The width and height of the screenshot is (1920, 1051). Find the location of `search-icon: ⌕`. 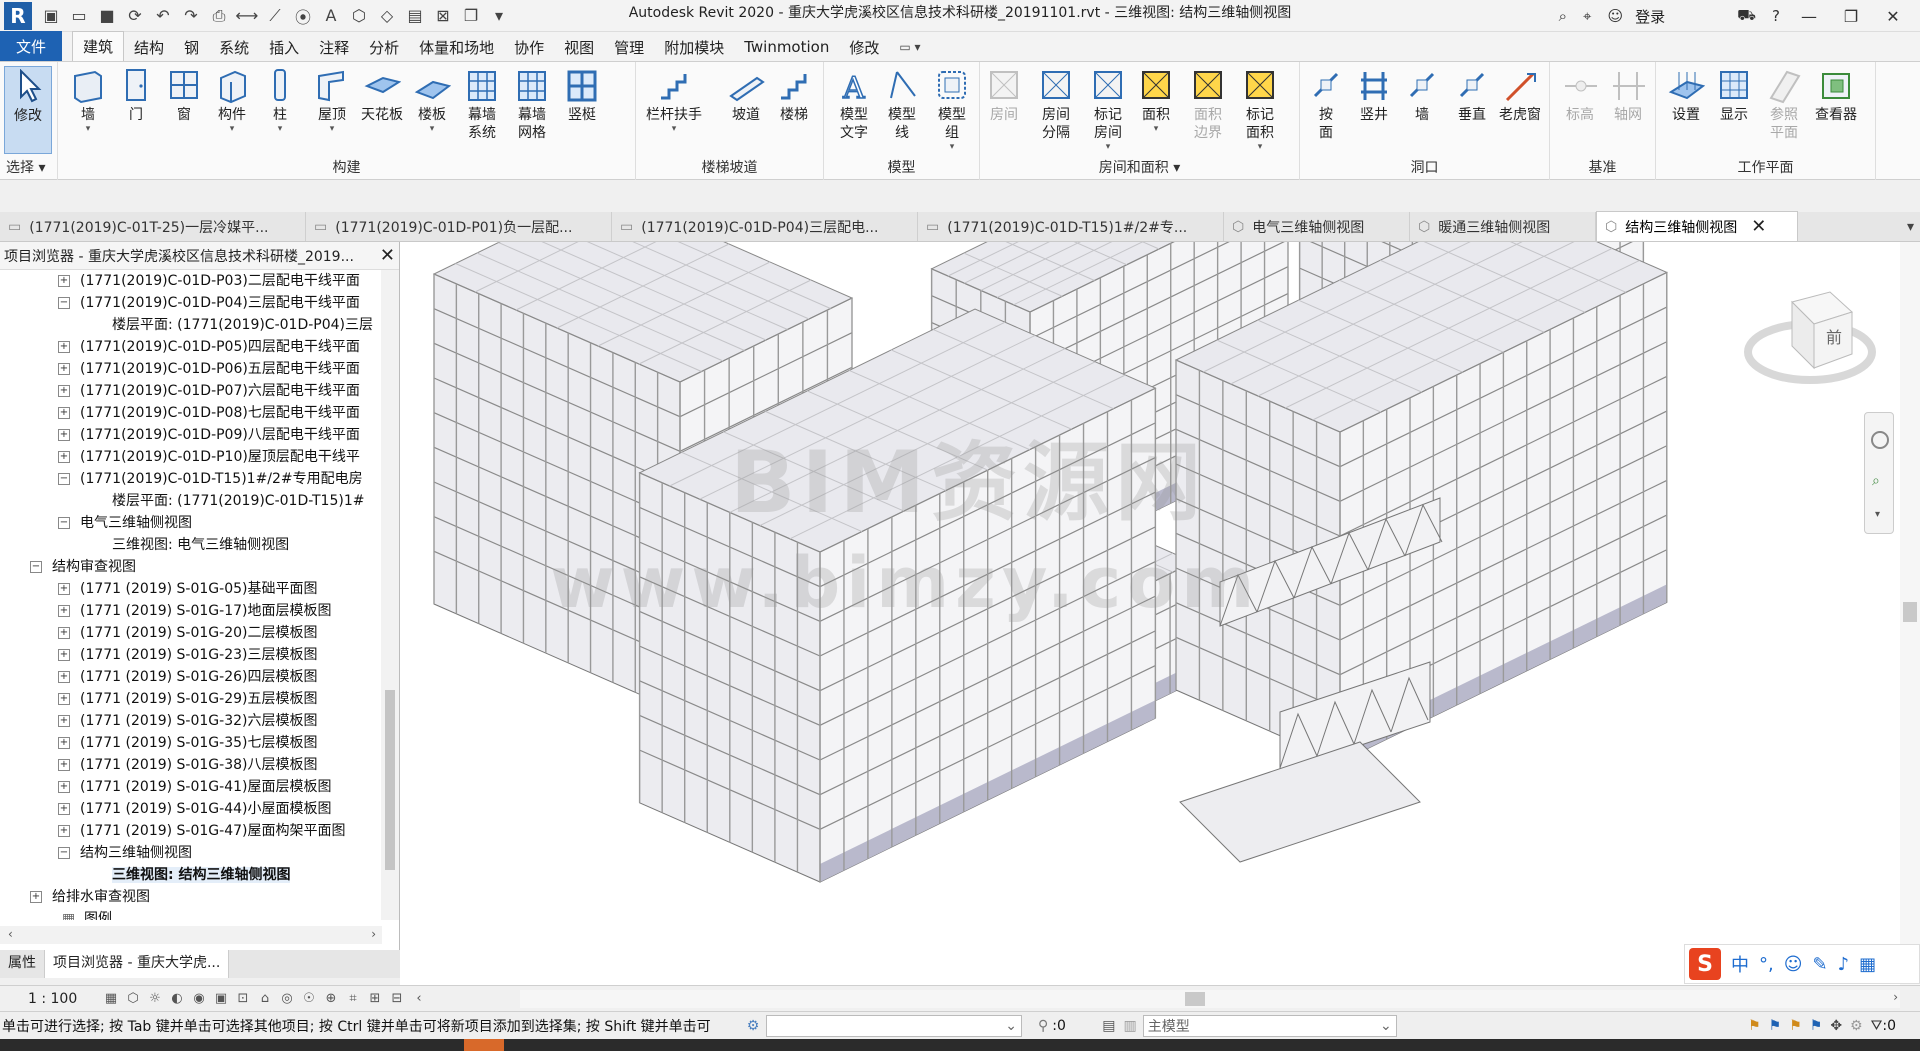

search-icon: ⌕ is located at coordinates (1563, 16).